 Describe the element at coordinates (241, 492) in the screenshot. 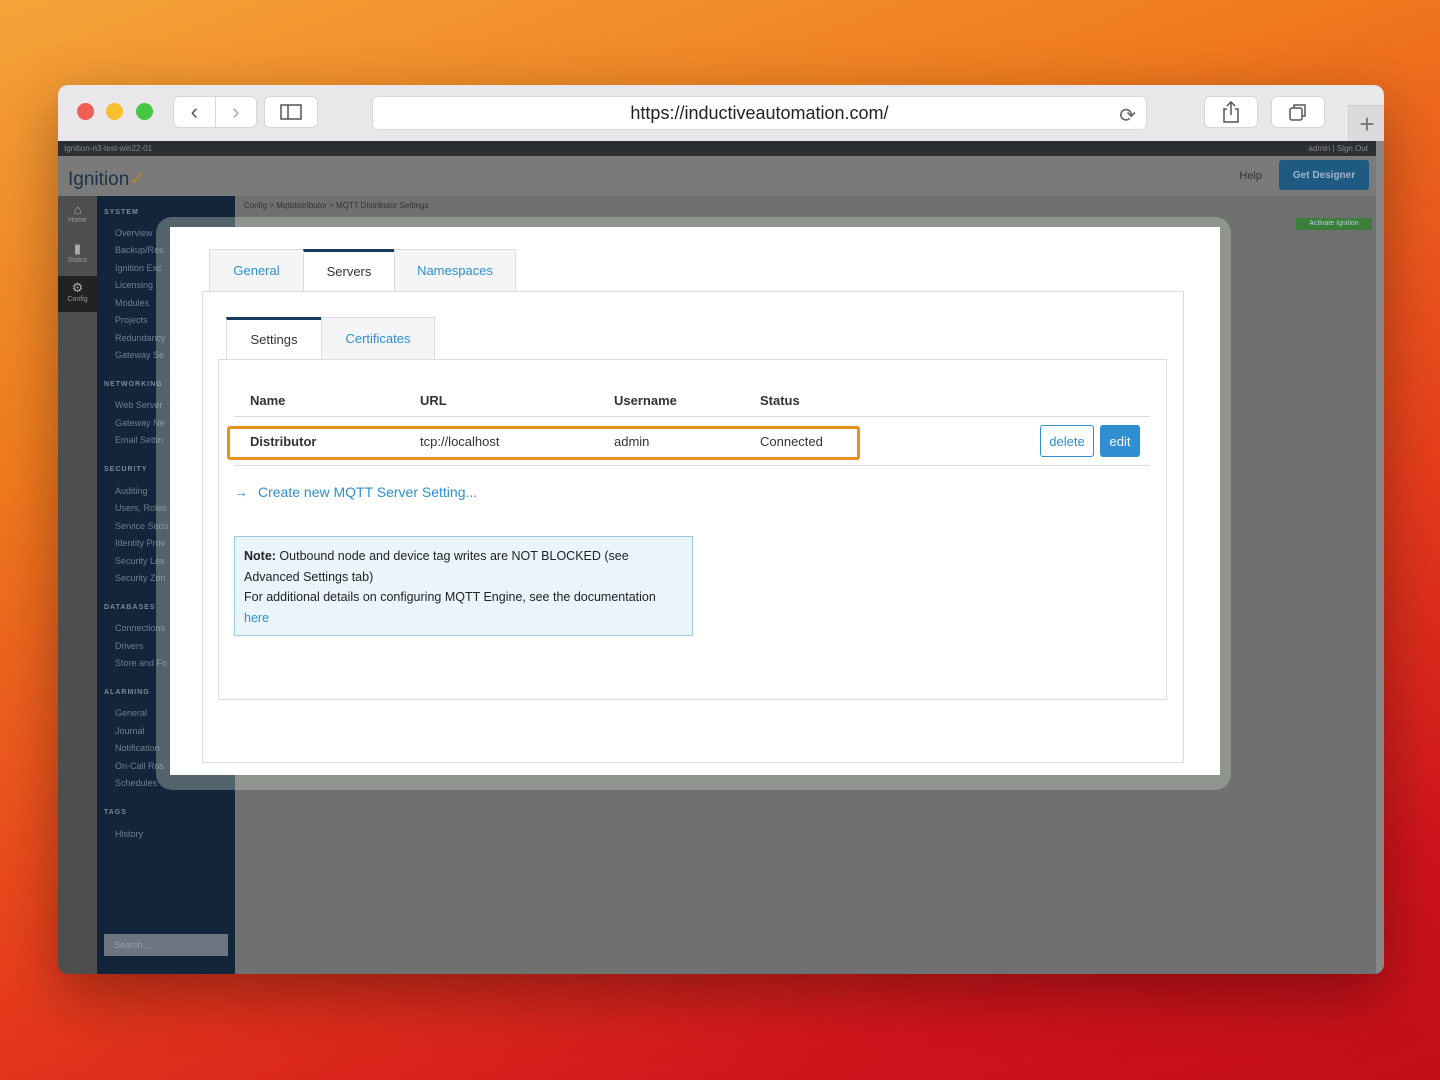

I see `arrow-right-icon: →` at that location.